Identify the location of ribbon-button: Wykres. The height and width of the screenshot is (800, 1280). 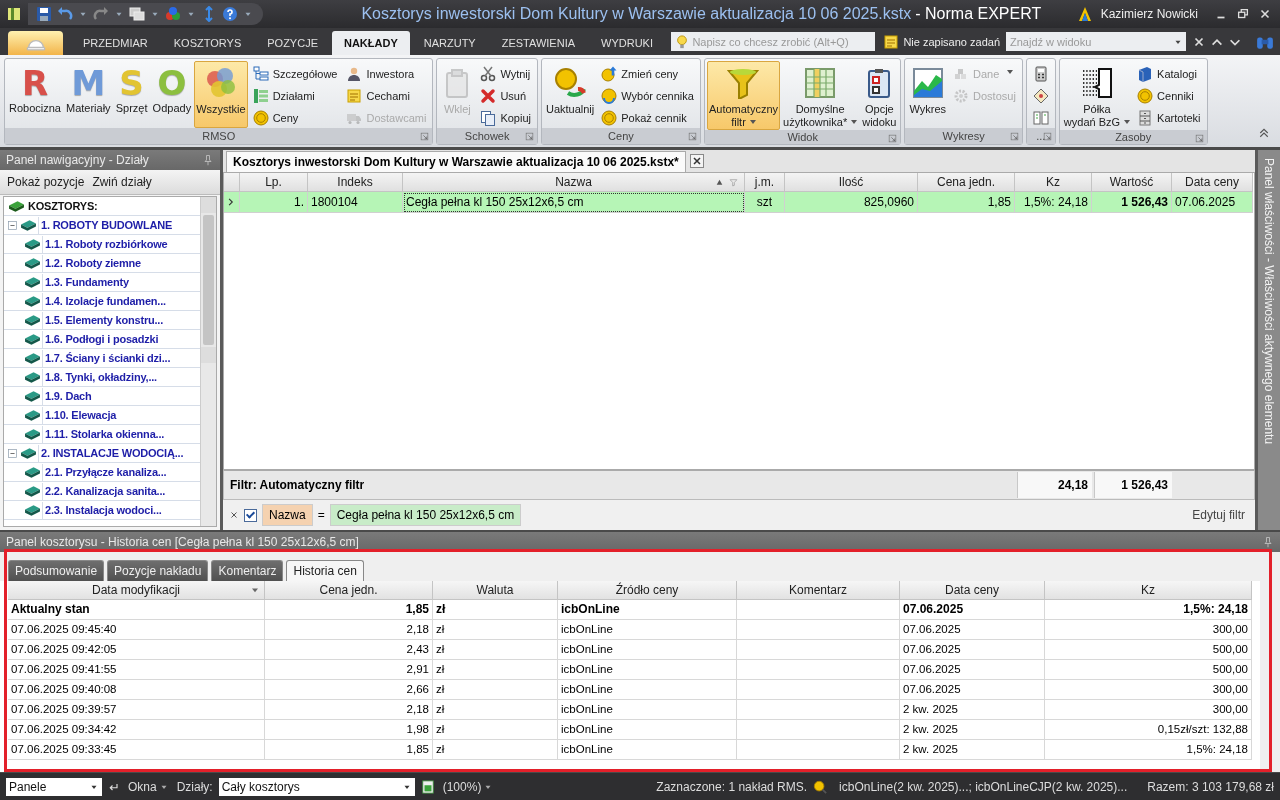
(928, 94).